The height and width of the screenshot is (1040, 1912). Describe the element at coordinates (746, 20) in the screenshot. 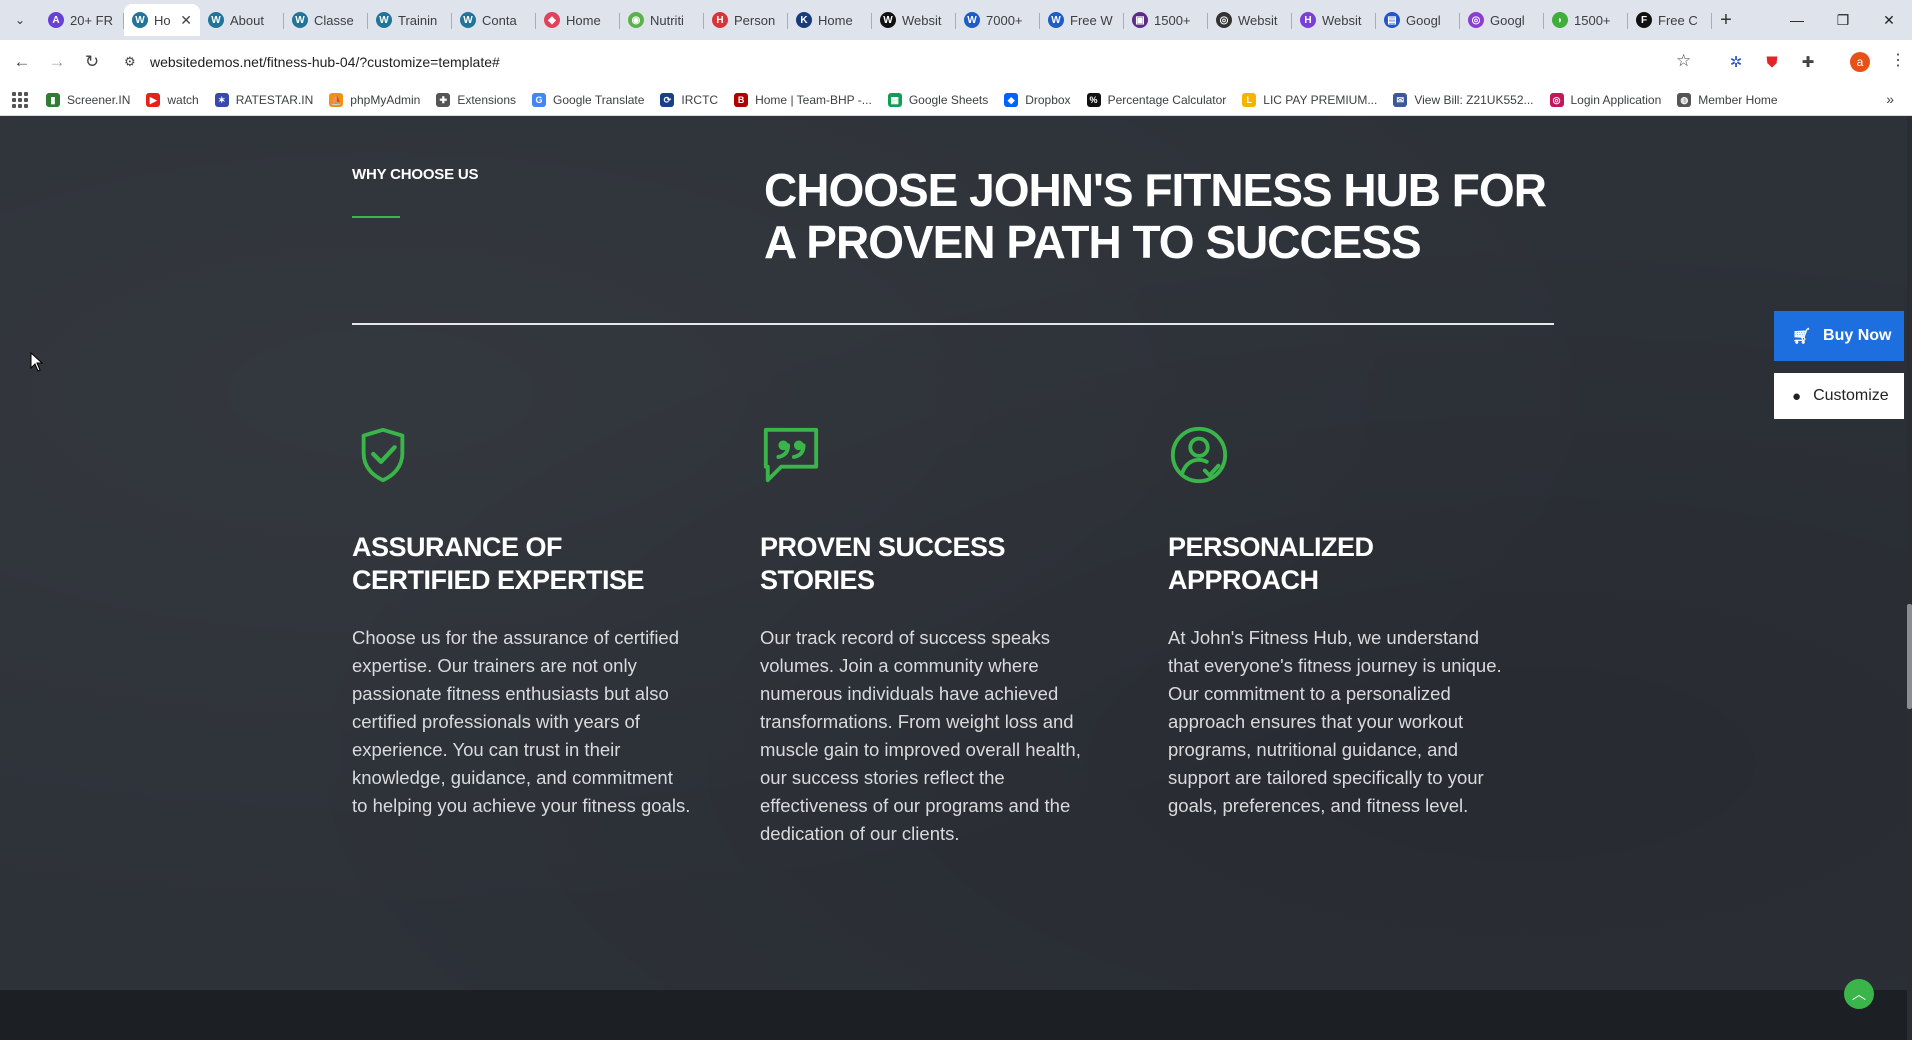

I see `browser-tab: H Person` at that location.